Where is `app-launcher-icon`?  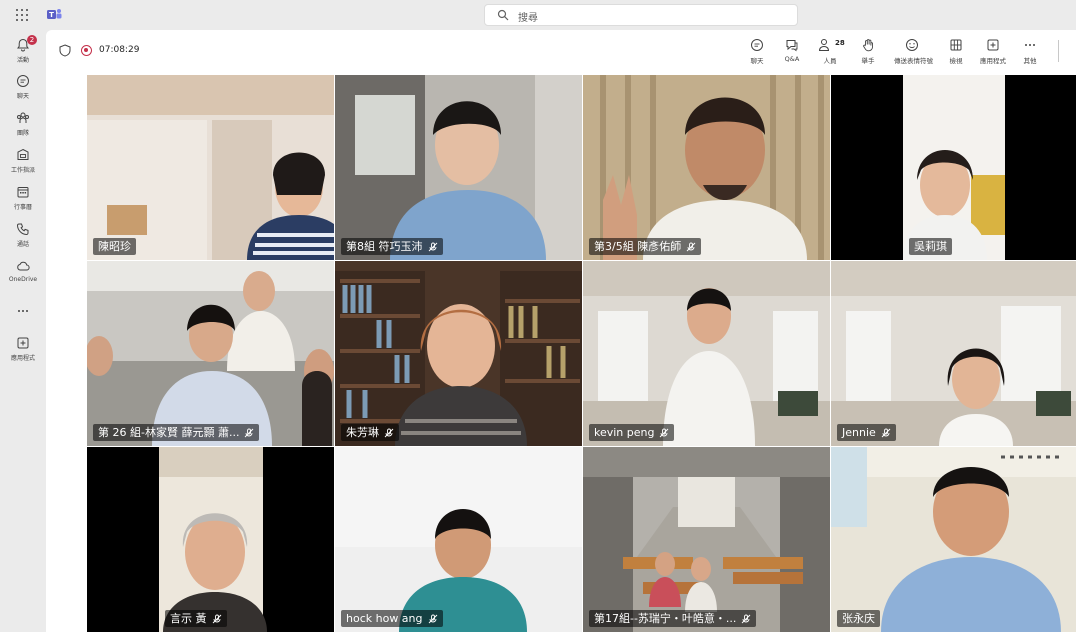
app-launcher-icon is located at coordinates (22, 15).